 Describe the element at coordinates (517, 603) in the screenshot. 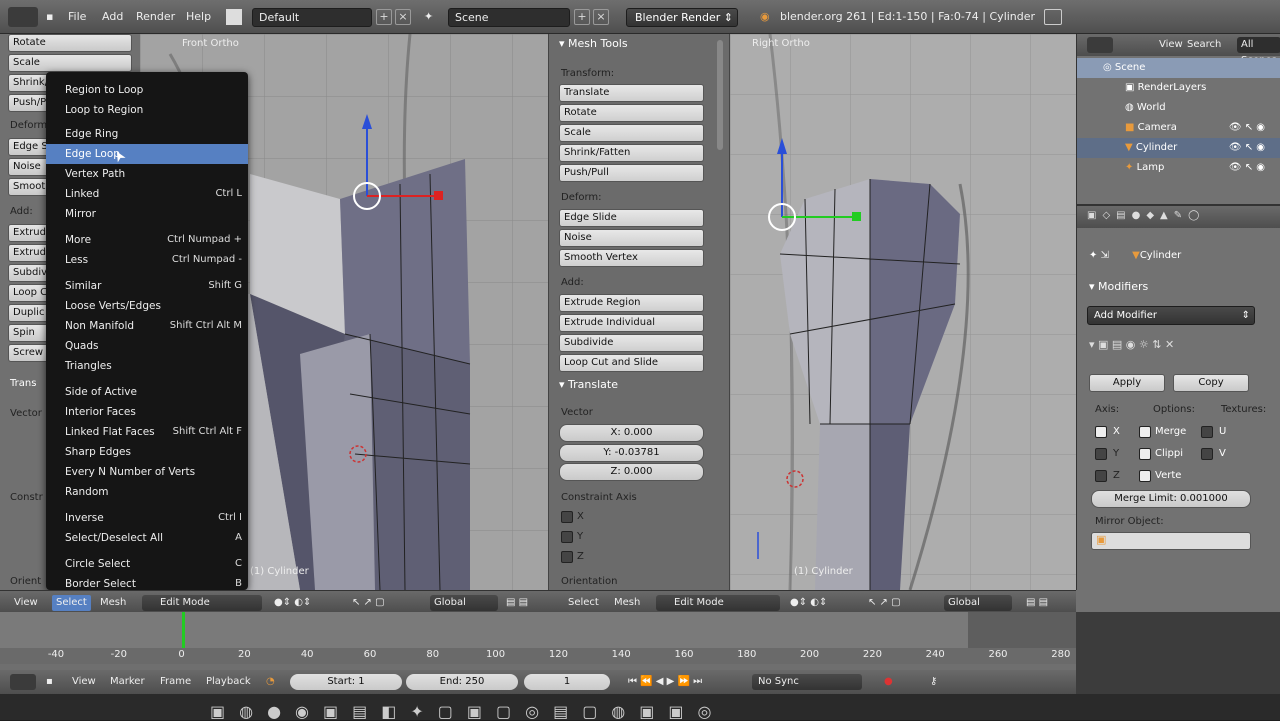

I see `layers-icon: ▤ ▤` at that location.